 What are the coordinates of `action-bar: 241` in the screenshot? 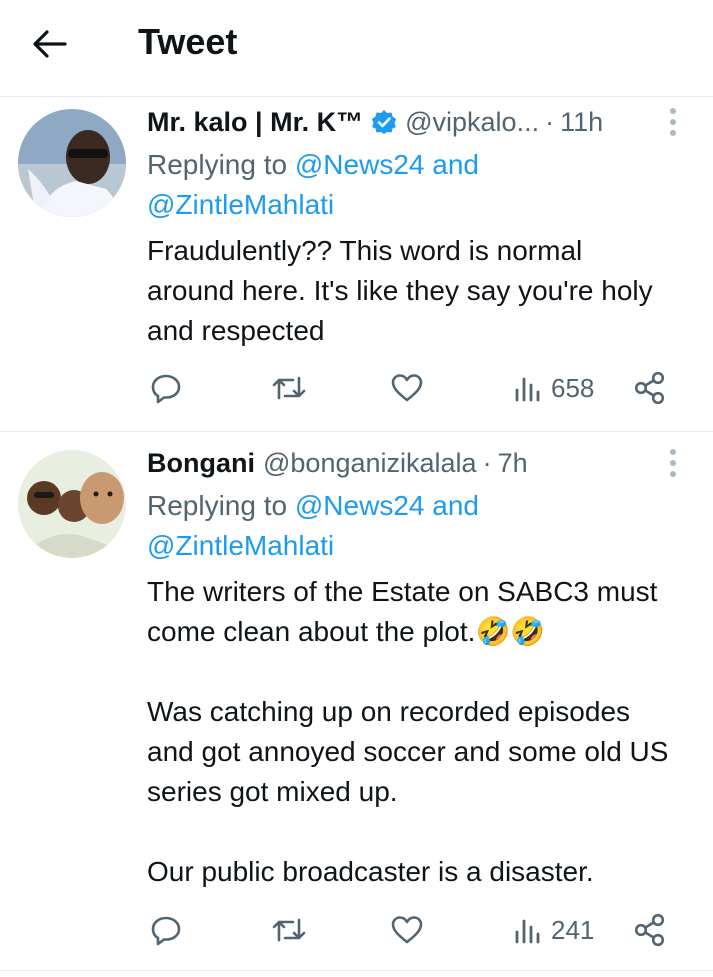 It's located at (356, 930).